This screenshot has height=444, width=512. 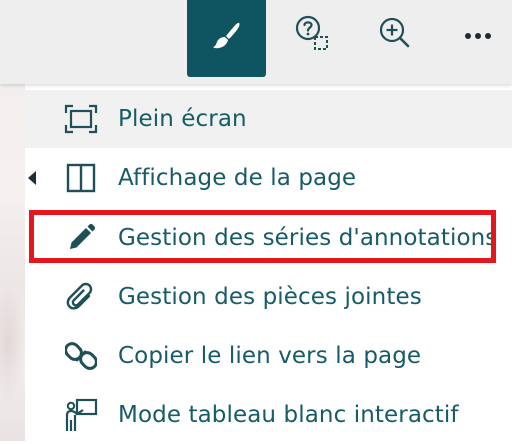 What do you see at coordinates (32, 178) in the screenshot?
I see `caret-left-icon` at bounding box center [32, 178].